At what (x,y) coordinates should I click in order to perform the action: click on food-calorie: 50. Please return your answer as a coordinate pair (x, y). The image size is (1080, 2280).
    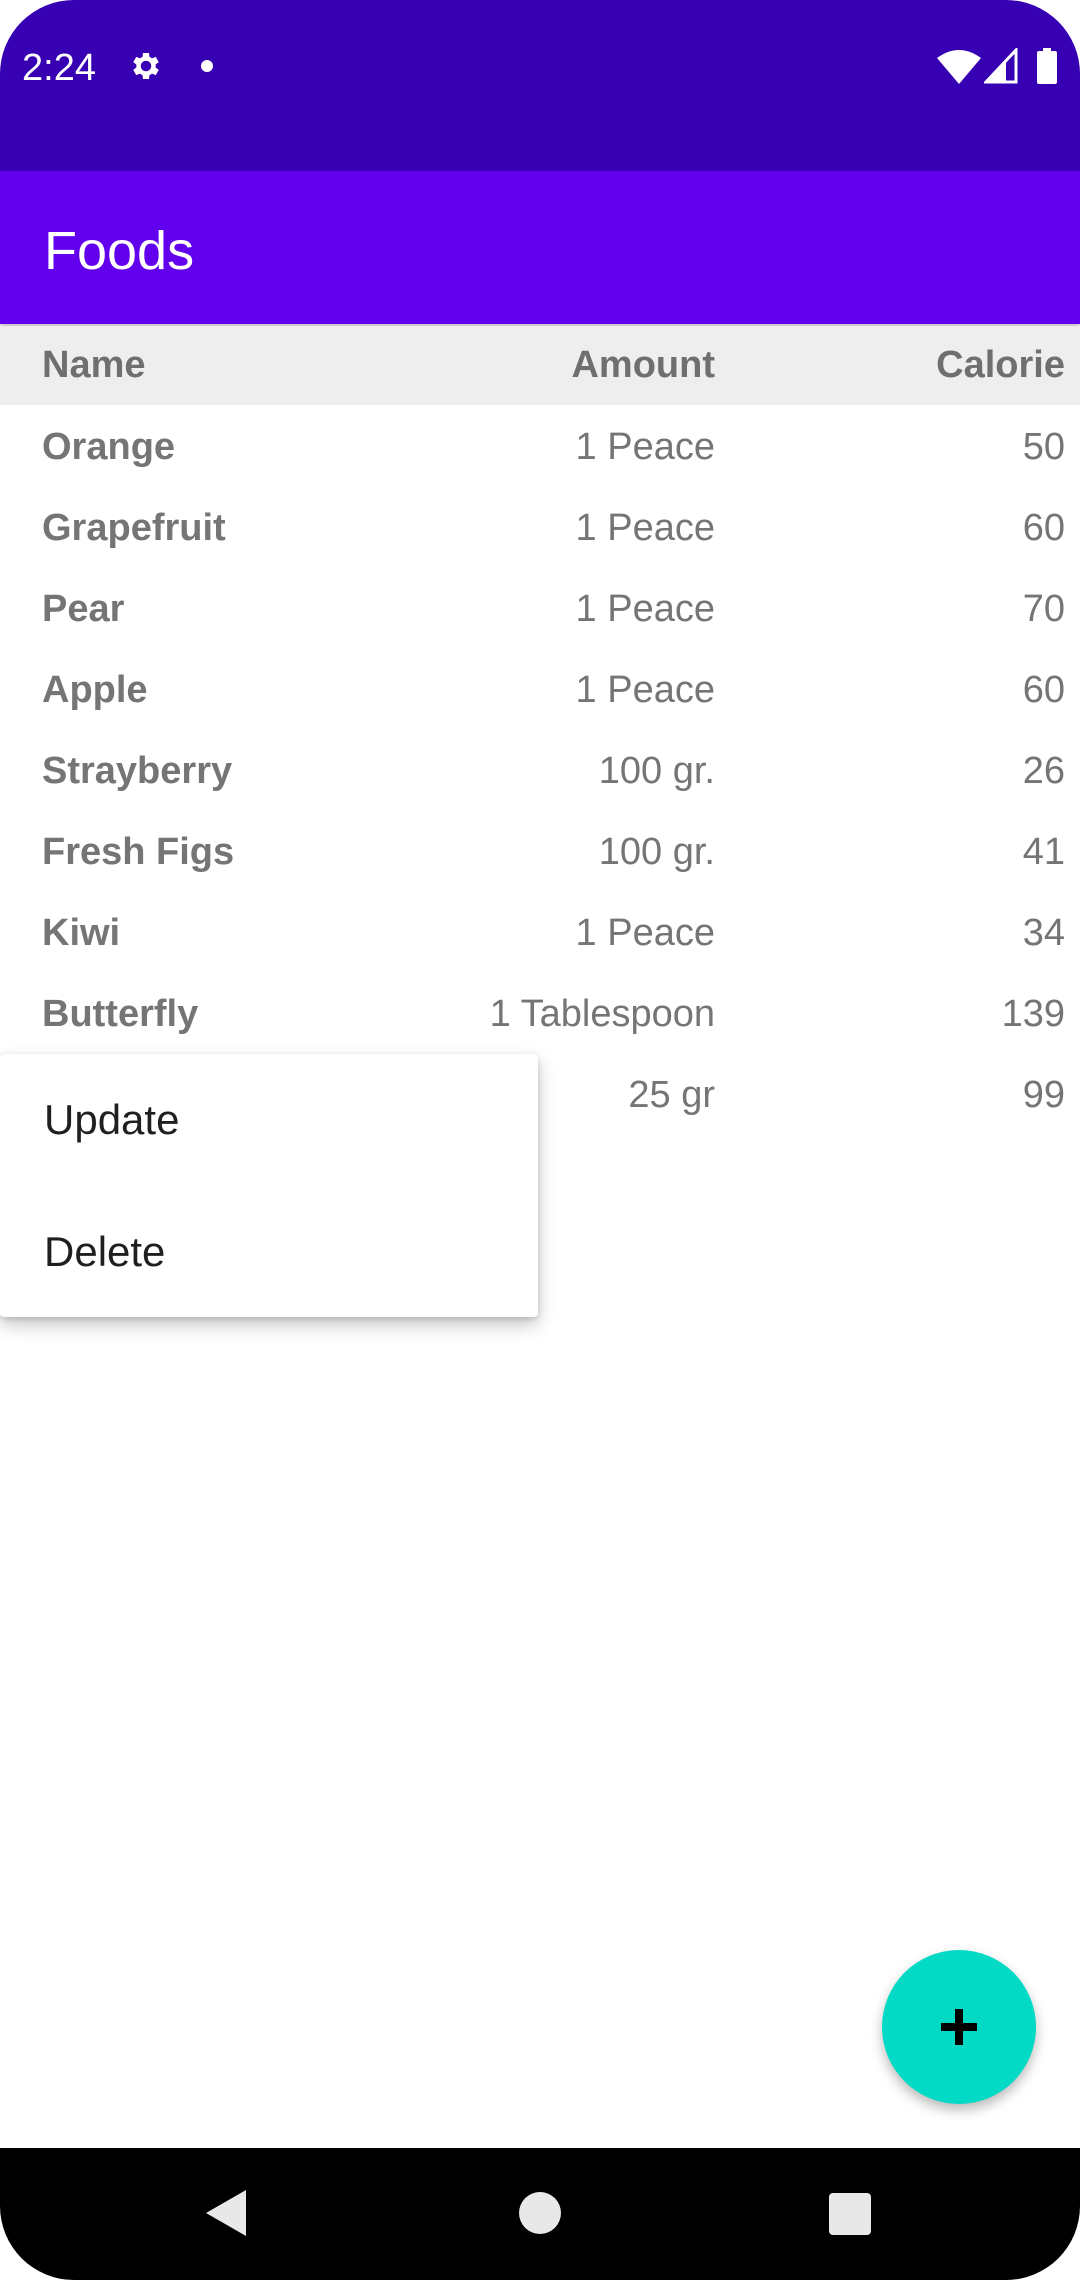
    Looking at the image, I should click on (1043, 447).